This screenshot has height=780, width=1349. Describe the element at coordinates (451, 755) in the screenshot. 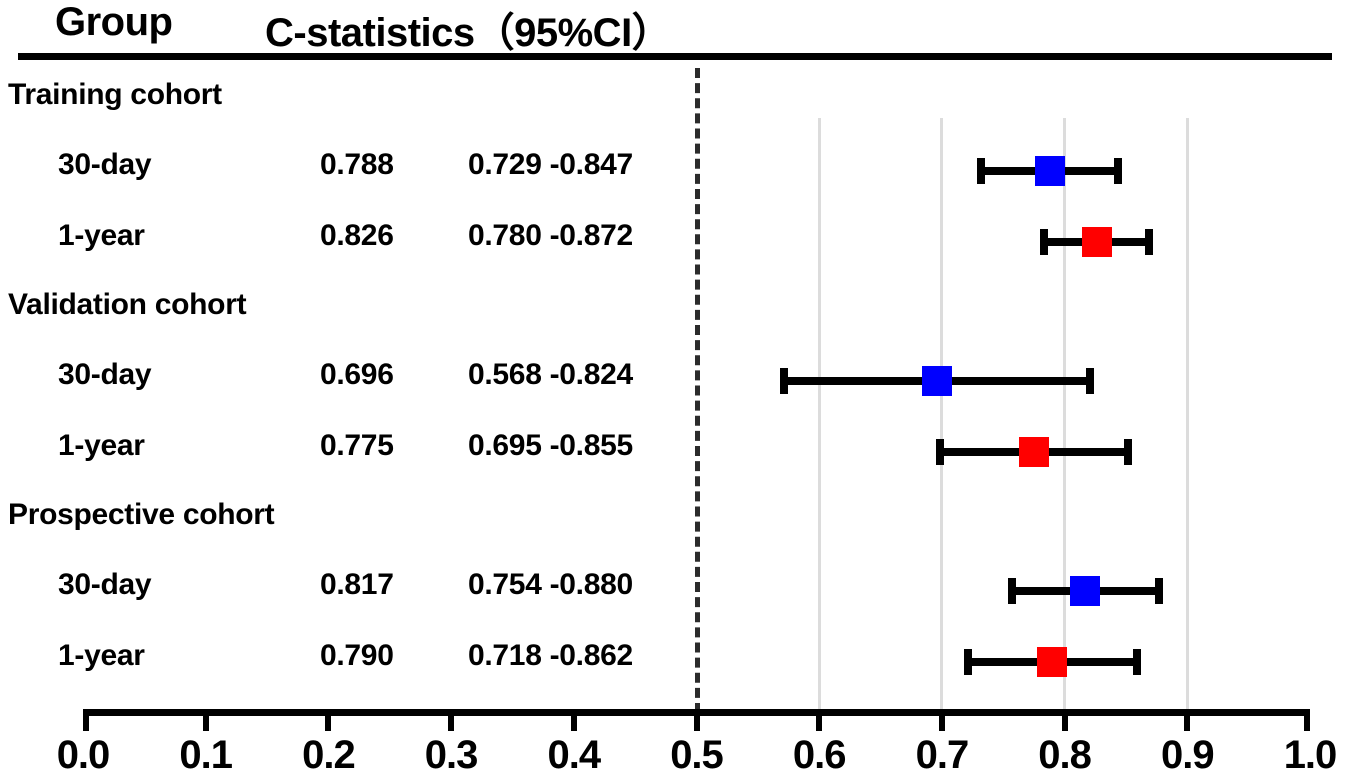

I see `x-axis-tick-label: 0.3` at that location.